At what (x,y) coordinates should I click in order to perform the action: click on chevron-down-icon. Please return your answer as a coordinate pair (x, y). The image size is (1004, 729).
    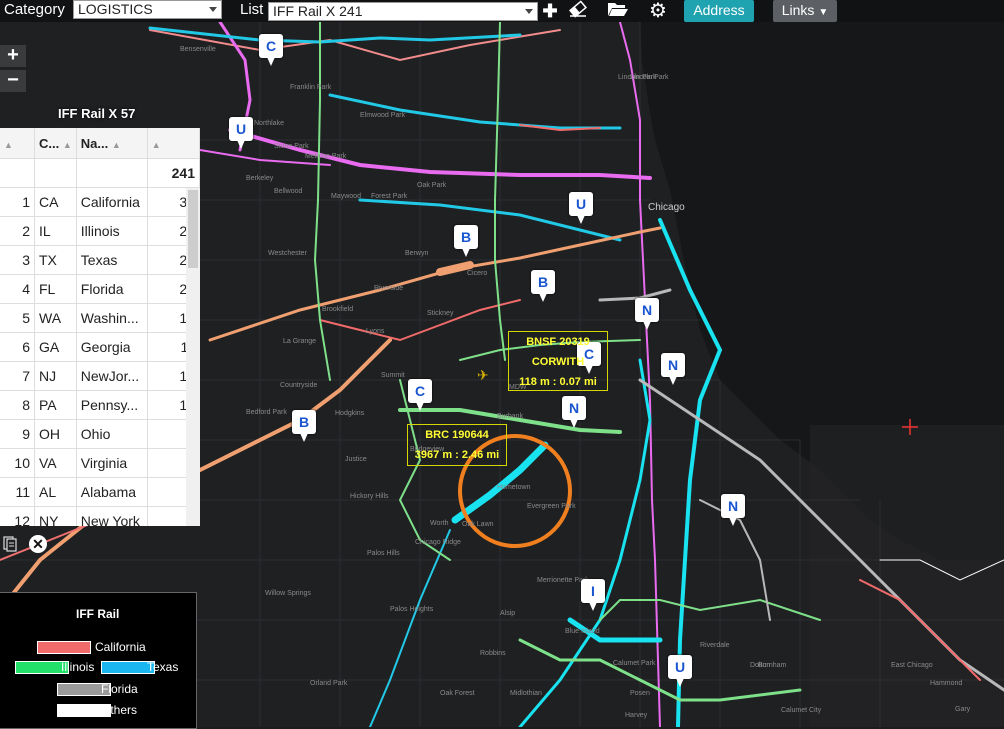
    Looking at the image, I should click on (213, 9).